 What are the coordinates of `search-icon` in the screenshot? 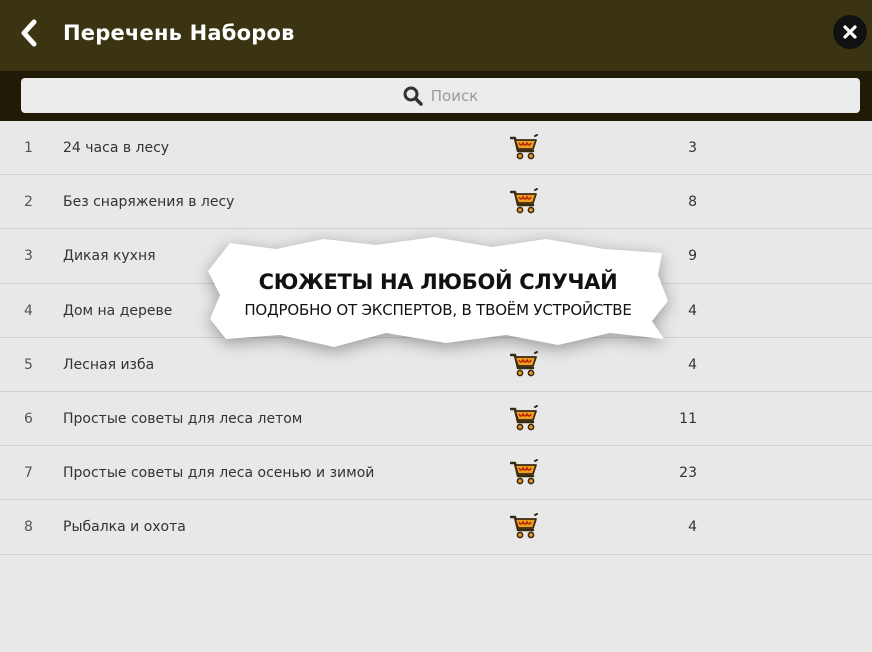 It's located at (413, 96).